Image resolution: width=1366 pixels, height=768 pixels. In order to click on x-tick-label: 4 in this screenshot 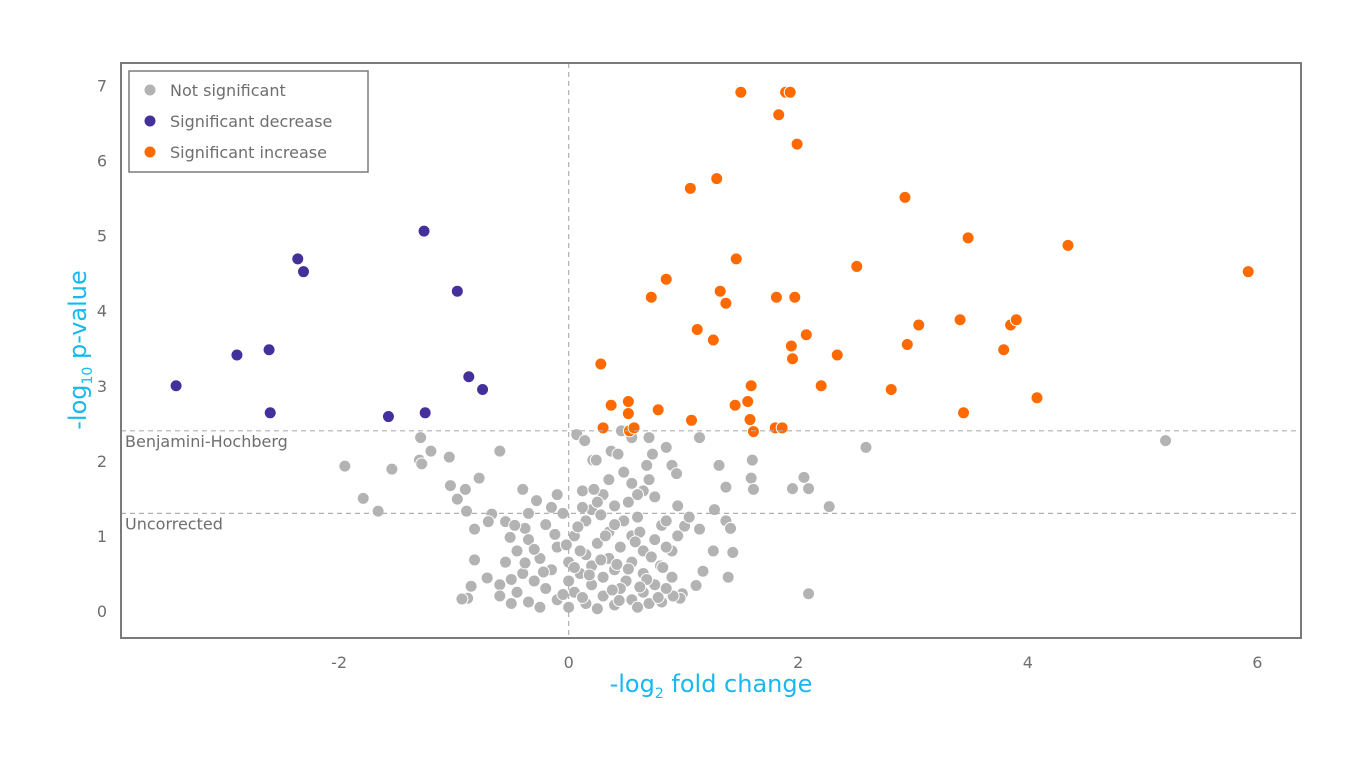, I will do `click(1028, 662)`.